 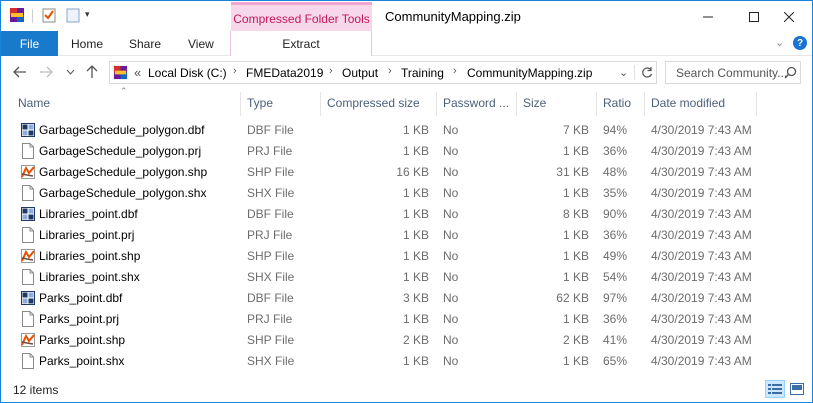 I want to click on refresh-icon, so click(x=647, y=72).